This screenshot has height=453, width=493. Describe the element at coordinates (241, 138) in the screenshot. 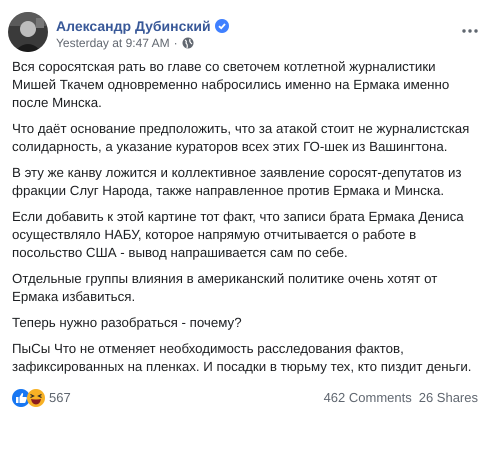

I see `post-paragraph: Что даёт основание предположить, что за атакой стоит не журналистская солидарность, а указание кураторов всех этих ГО-шек из Вашингтона.` at that location.